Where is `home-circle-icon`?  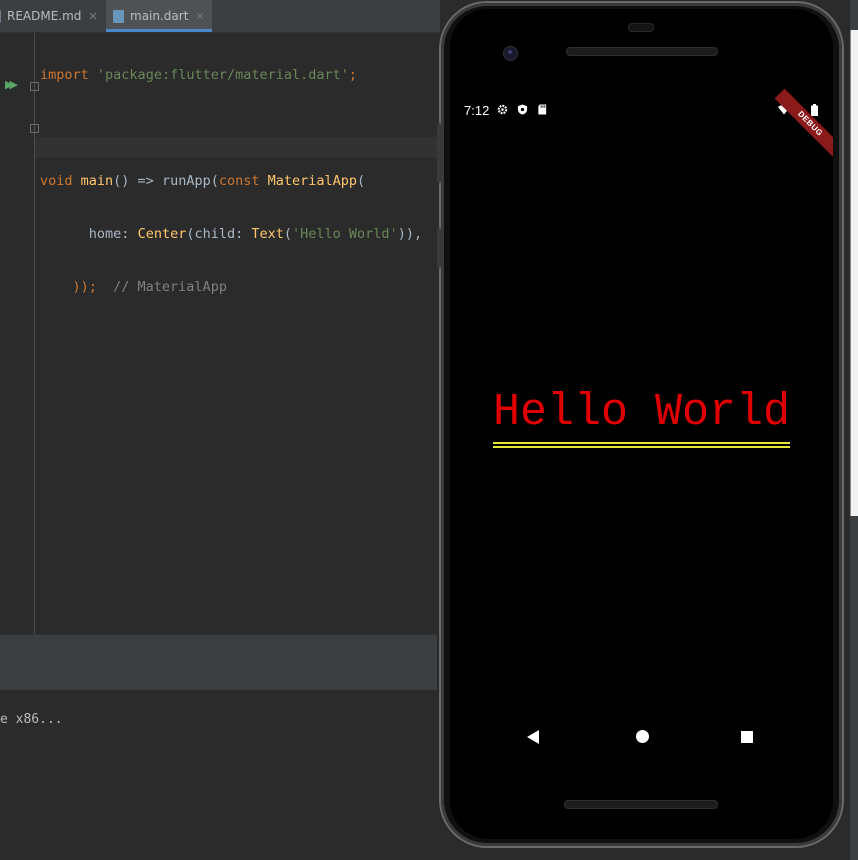
home-circle-icon is located at coordinates (642, 736).